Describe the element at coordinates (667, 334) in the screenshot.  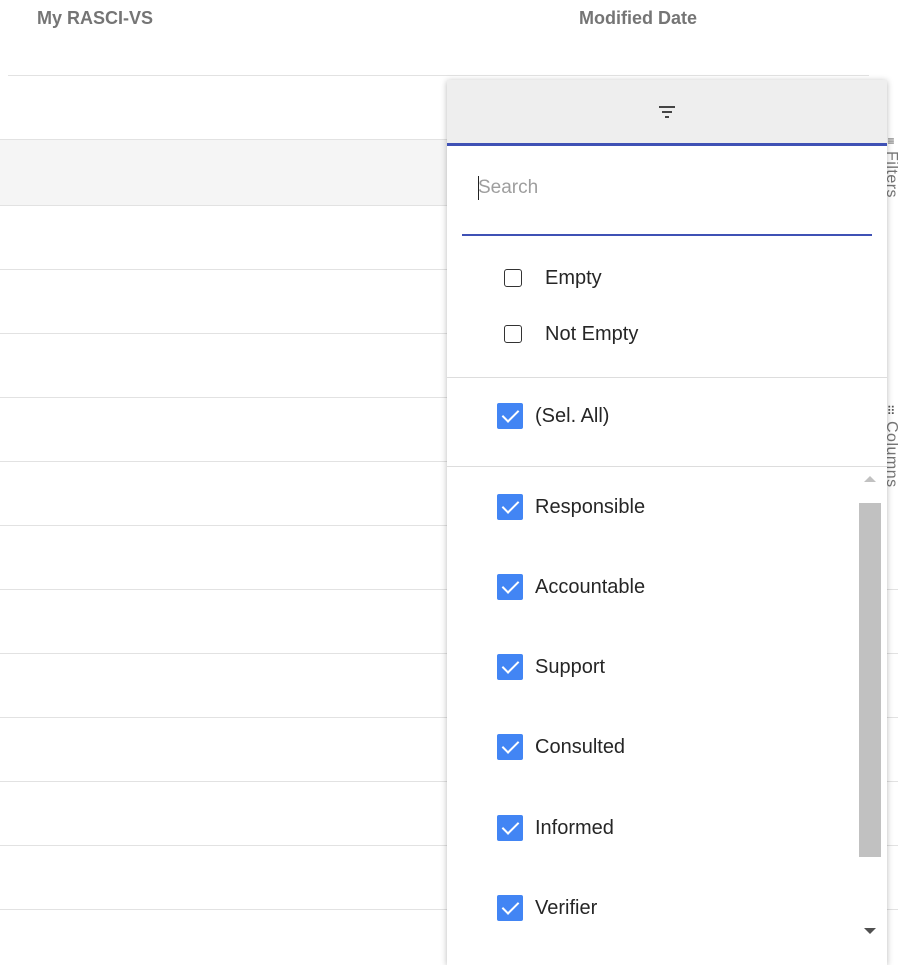
I see `option-not-empty: Not Empty` at that location.